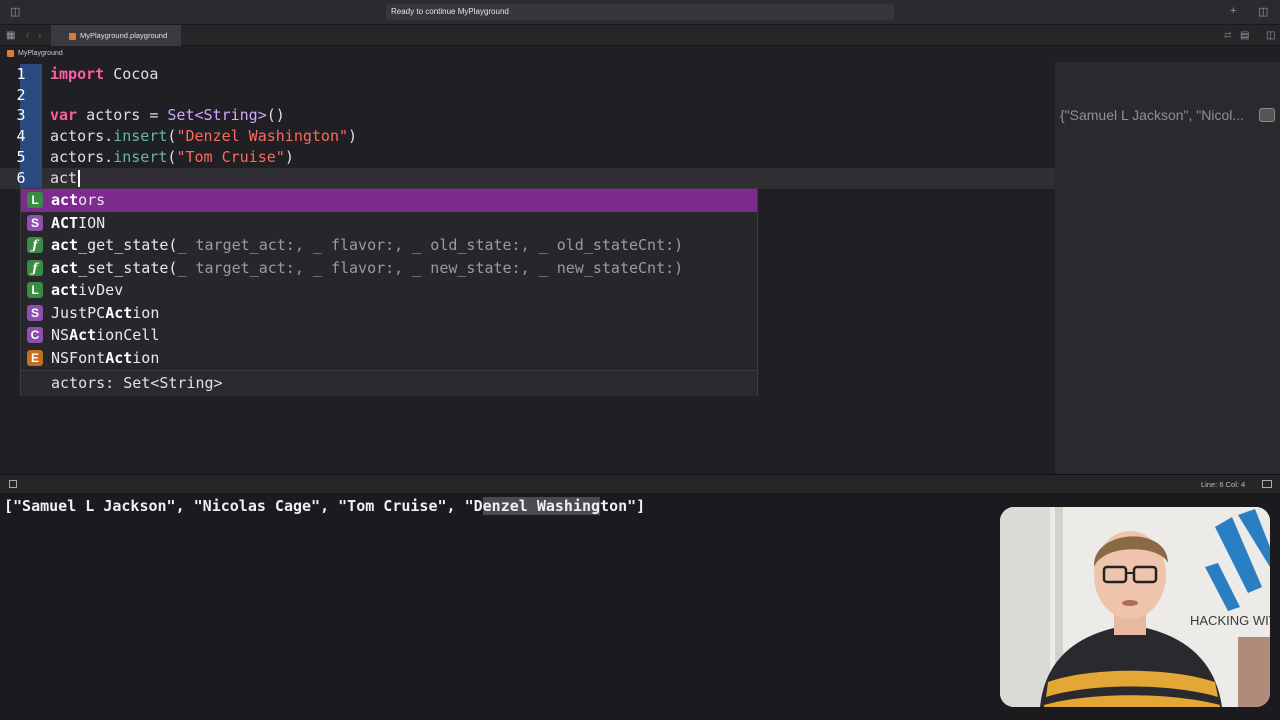 The height and width of the screenshot is (720, 1280). Describe the element at coordinates (1263, 12) in the screenshot. I see `inspector-toggle-icon: ◫` at that location.